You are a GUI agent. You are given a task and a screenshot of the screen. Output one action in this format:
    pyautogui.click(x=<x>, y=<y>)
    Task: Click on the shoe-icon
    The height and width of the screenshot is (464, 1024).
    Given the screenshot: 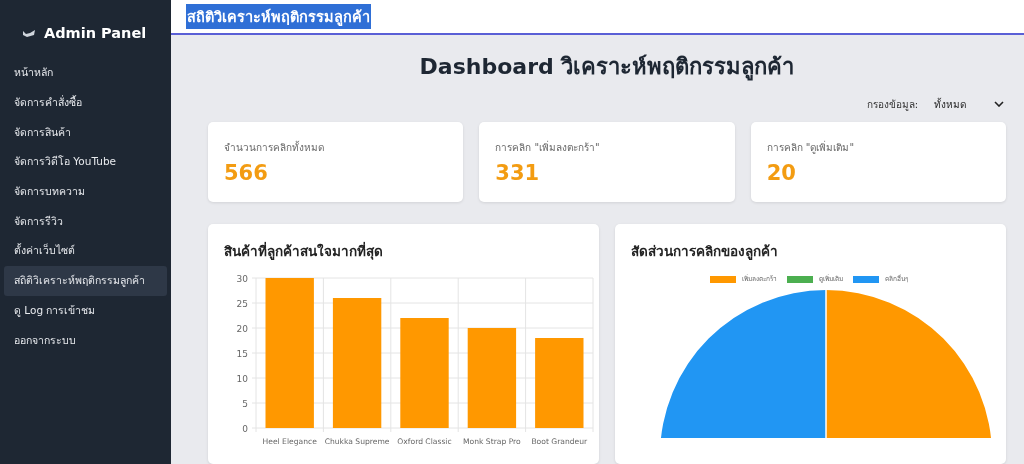 What is the action you would take?
    pyautogui.click(x=29, y=33)
    